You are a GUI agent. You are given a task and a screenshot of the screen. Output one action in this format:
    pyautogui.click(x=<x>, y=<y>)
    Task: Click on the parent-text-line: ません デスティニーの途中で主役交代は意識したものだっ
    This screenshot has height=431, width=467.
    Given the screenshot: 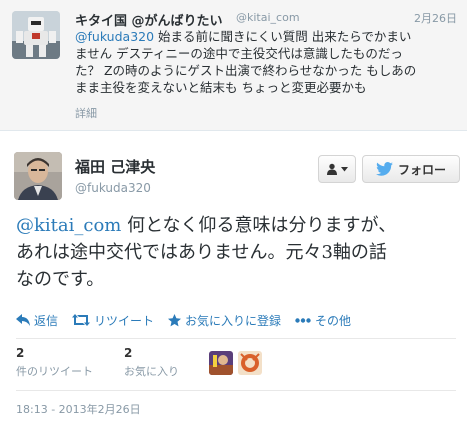 What is the action you would take?
    pyautogui.click(x=239, y=53)
    